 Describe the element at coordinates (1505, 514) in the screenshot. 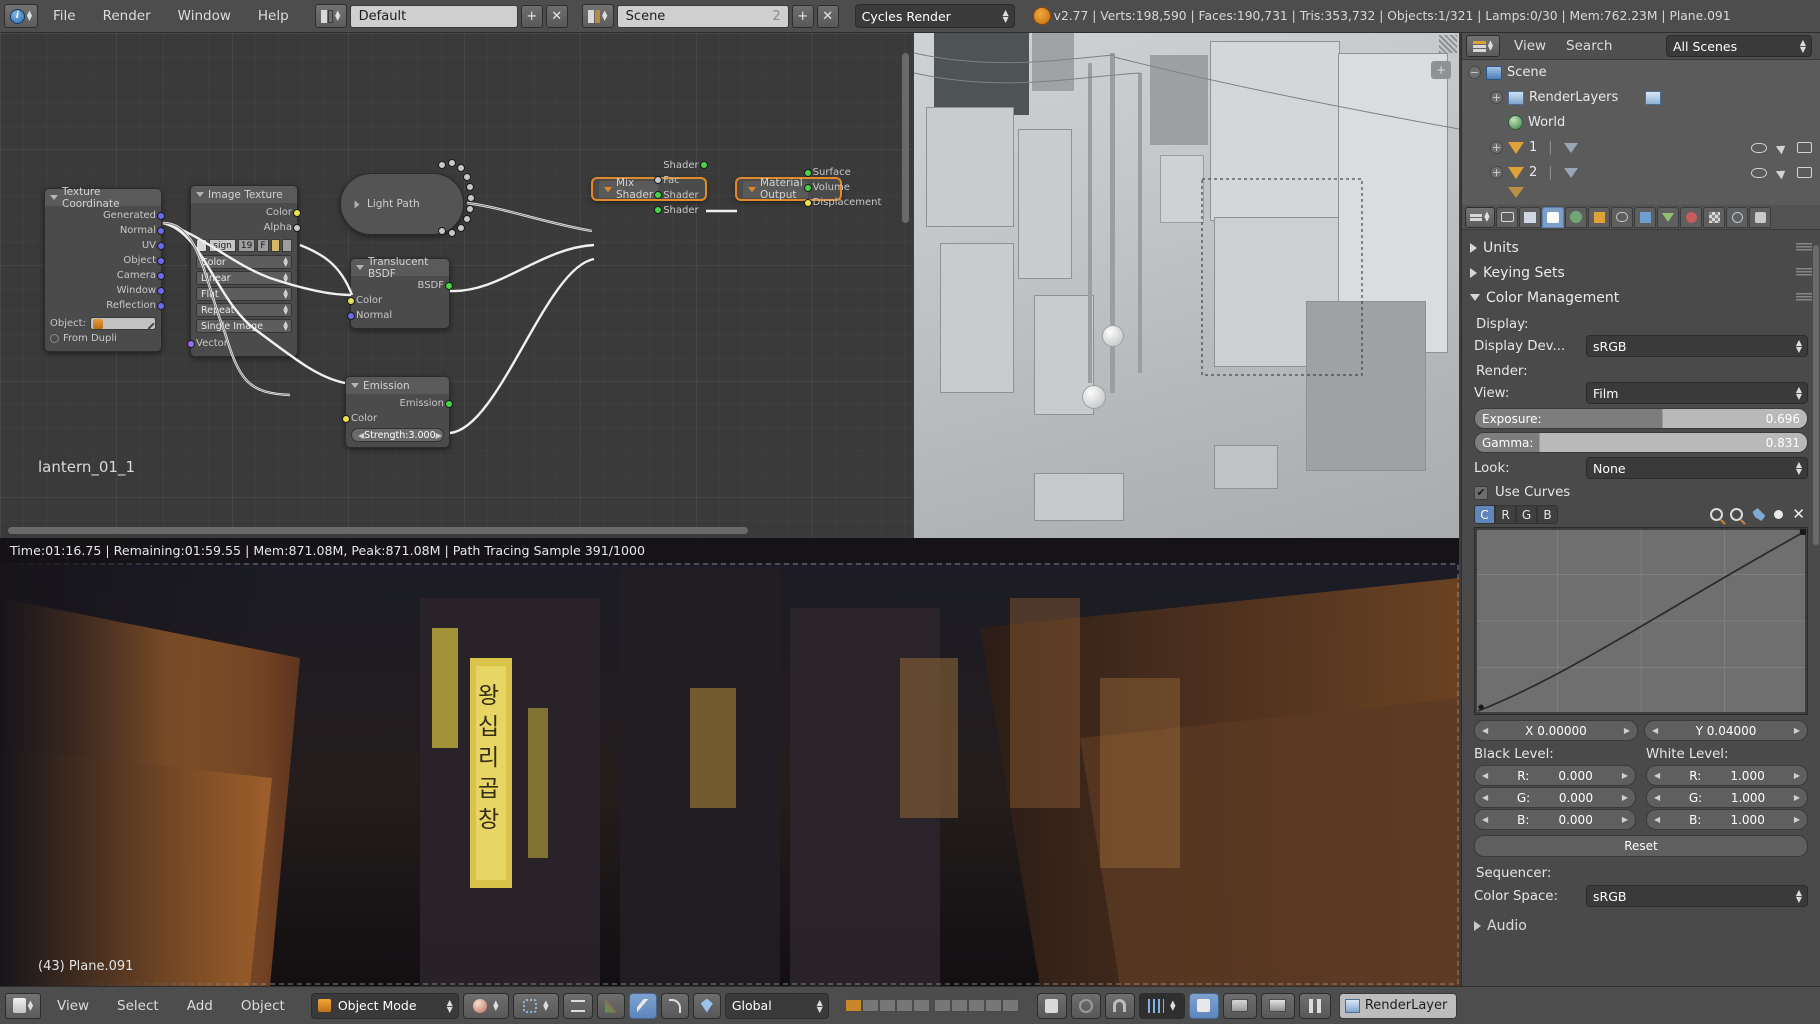

I see `curve-channel-r: R` at that location.